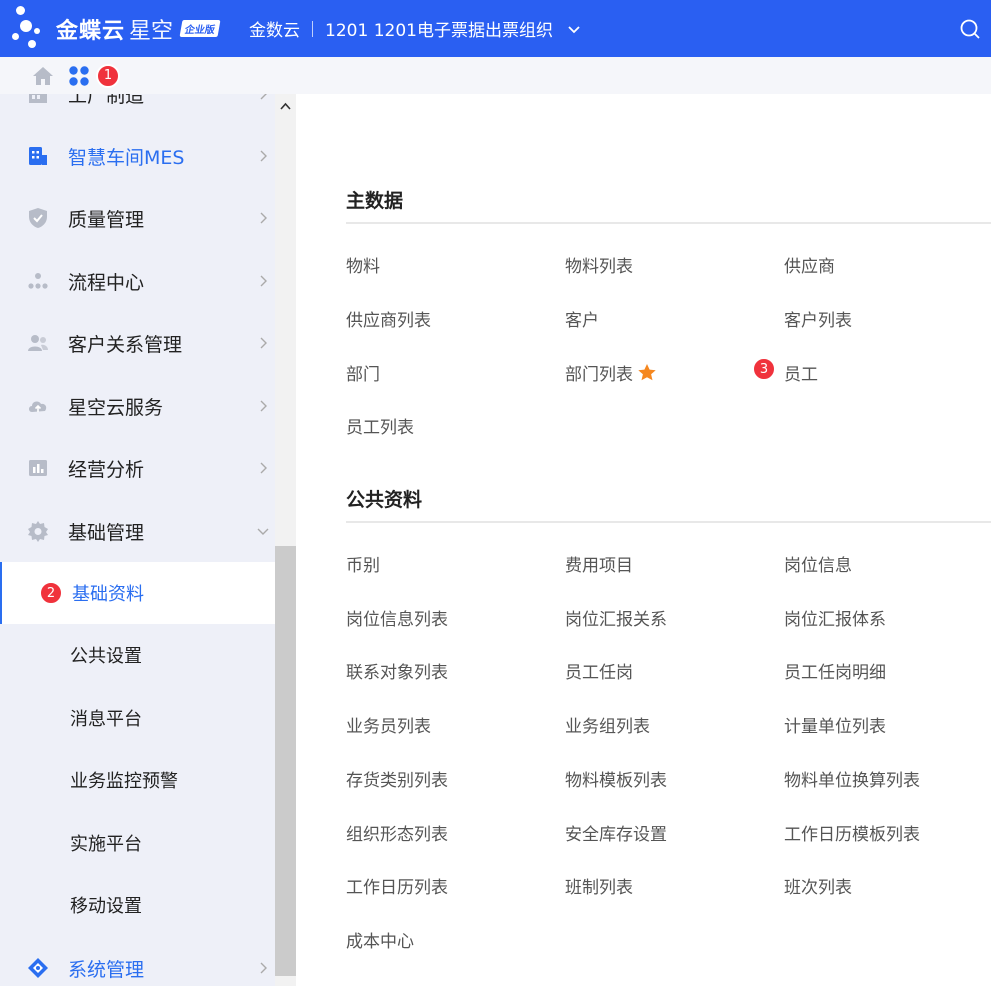 The image size is (991, 986). I want to click on sidebar-item-label: 工厂制造, so click(106, 100).